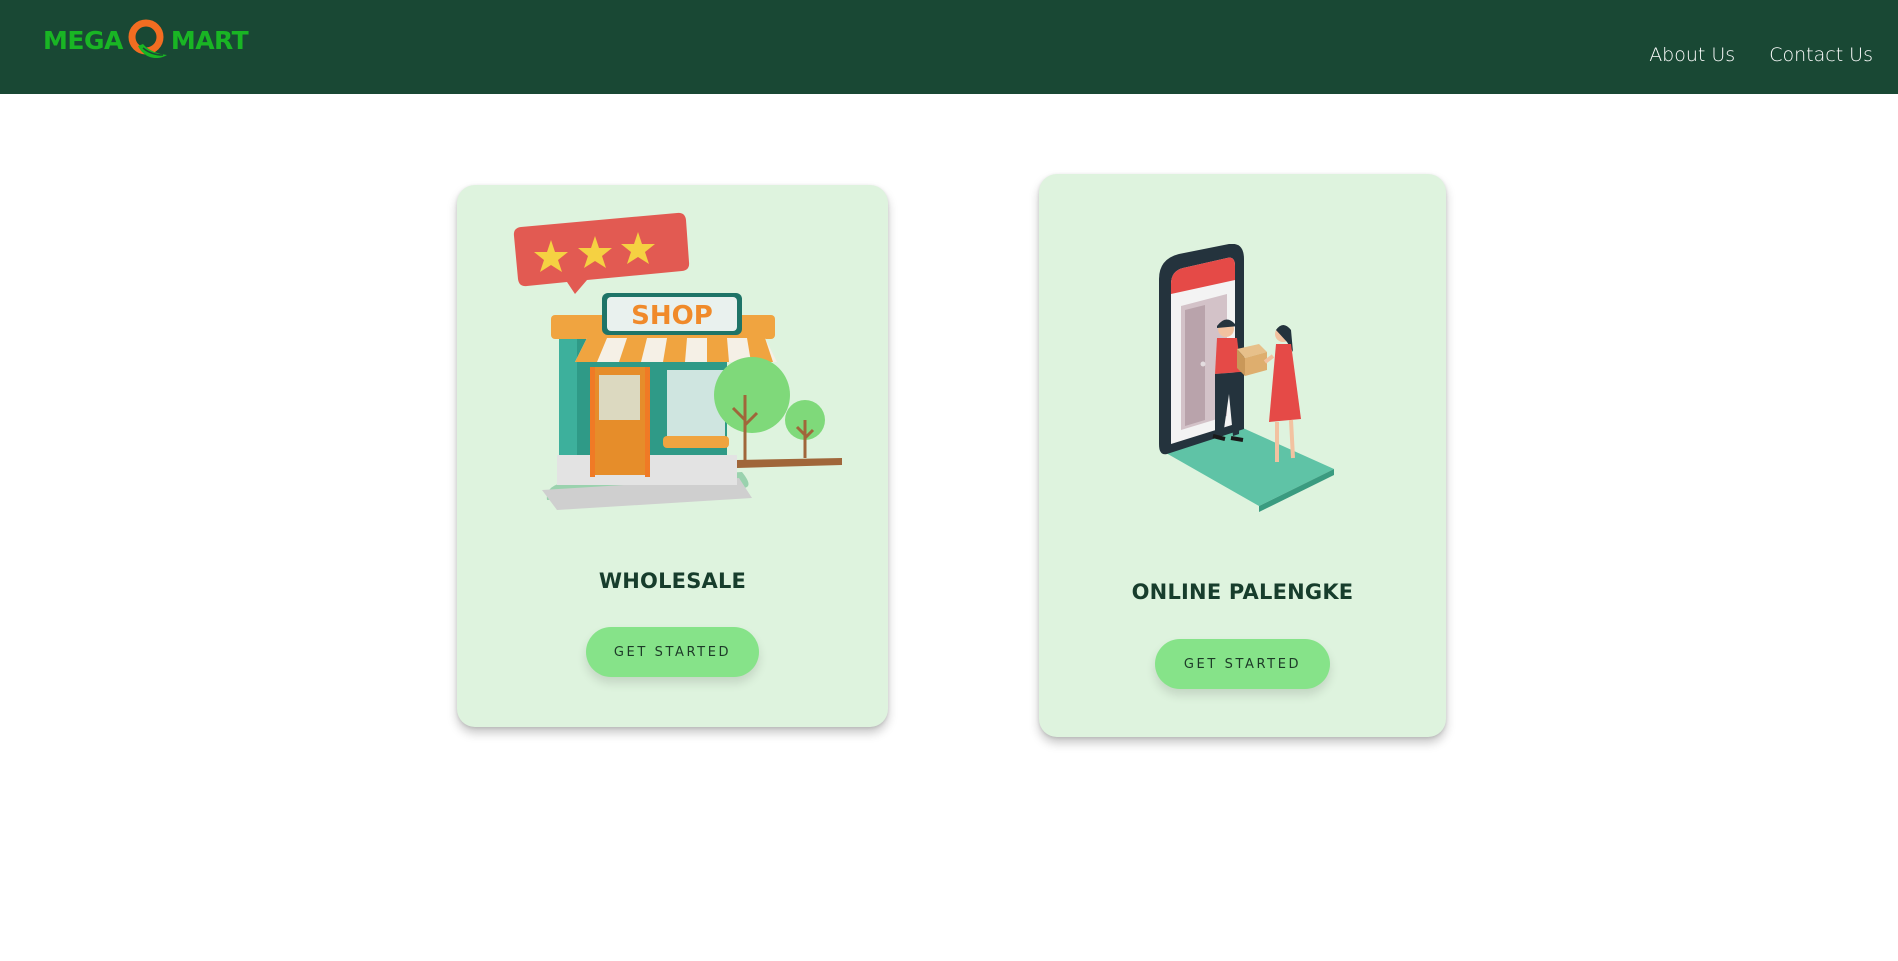 This screenshot has width=1898, height=961. I want to click on card-title-wholesale: WHOLESALE, so click(672, 581).